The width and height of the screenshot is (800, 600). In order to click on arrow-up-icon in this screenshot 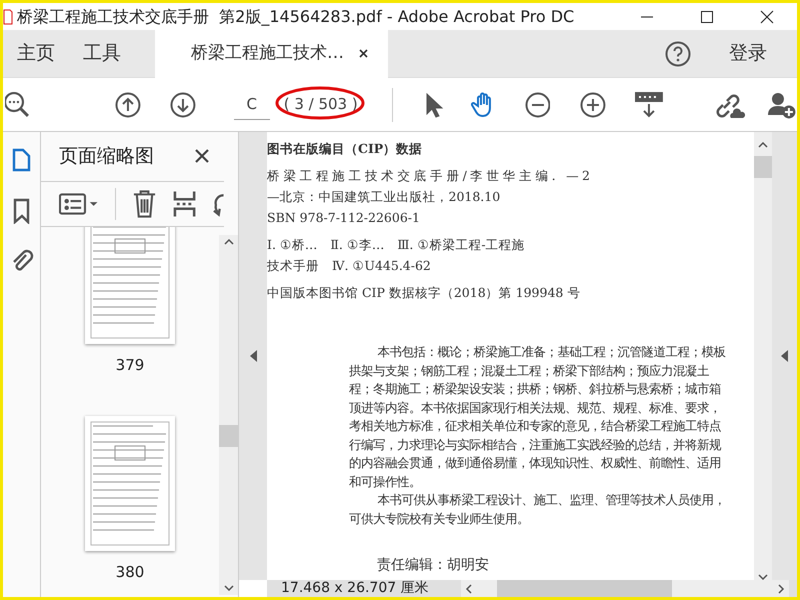, I will do `click(127, 105)`.